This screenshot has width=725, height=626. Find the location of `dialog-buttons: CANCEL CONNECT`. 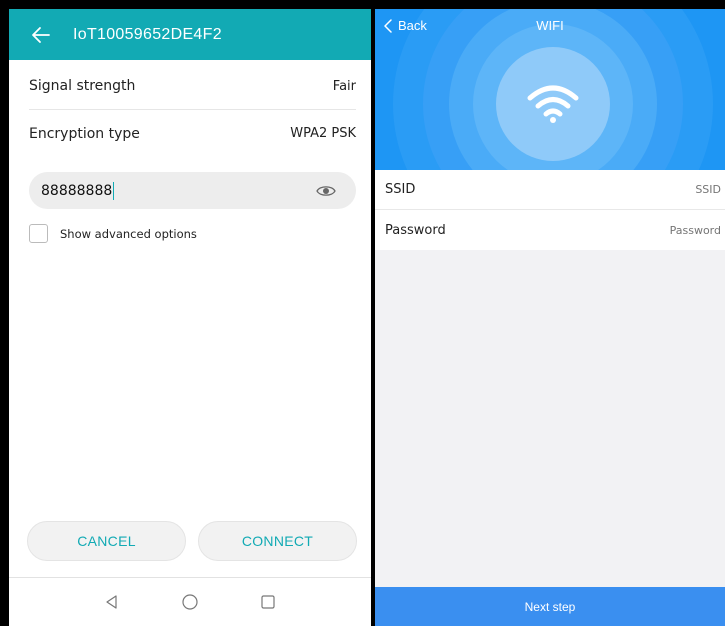

dialog-buttons: CANCEL CONNECT is located at coordinates (192, 541).